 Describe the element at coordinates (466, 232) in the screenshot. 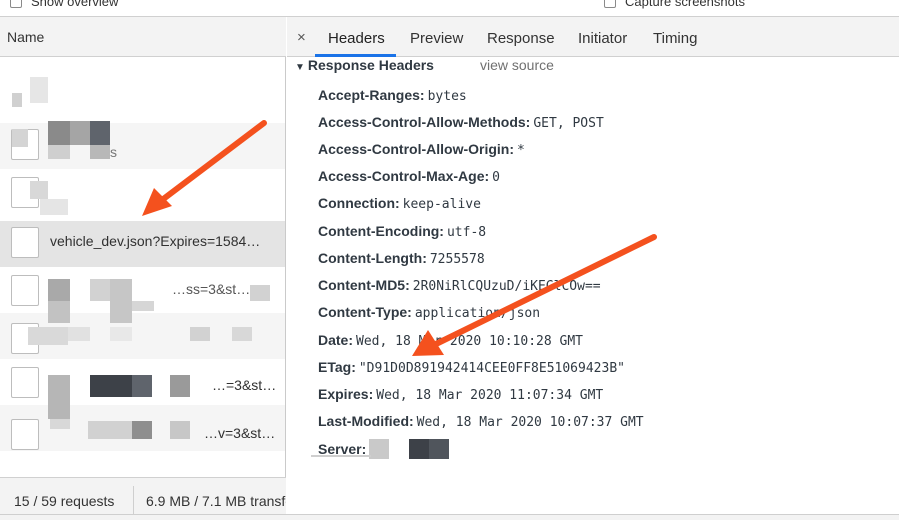

I see `header-value: utf-8` at that location.